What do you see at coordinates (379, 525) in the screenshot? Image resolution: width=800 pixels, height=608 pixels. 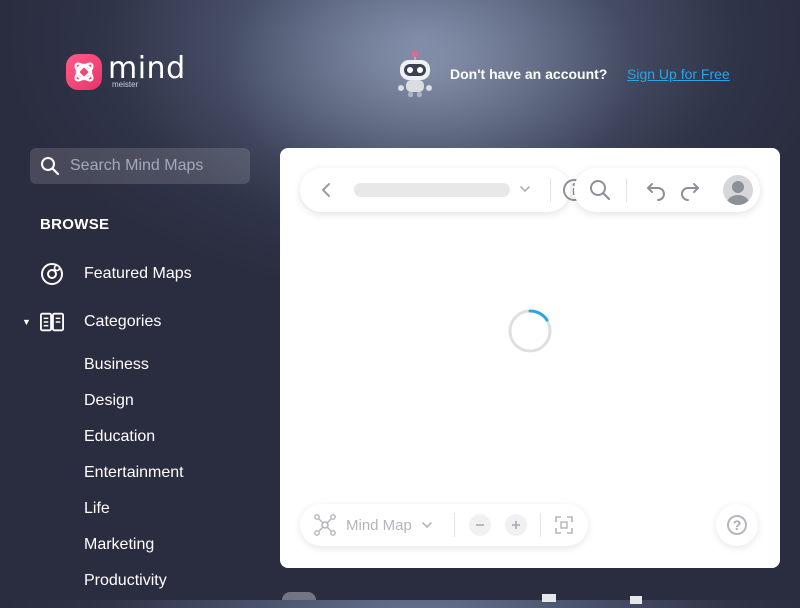 I see `map-type-label: Mind Map` at bounding box center [379, 525].